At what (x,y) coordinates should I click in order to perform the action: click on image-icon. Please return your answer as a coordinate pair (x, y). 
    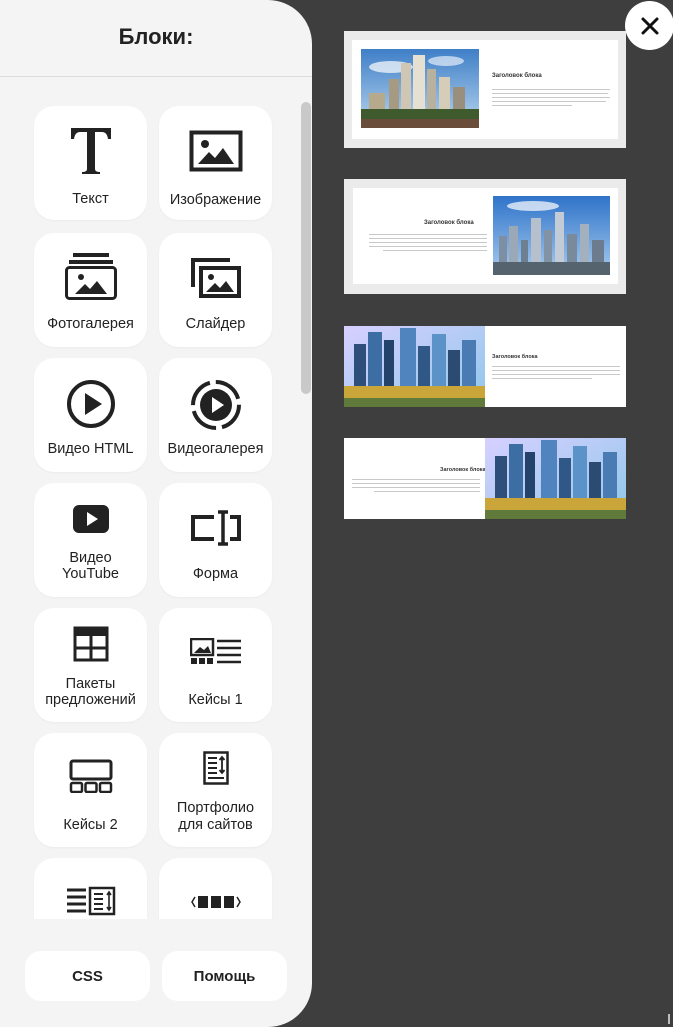
    Looking at the image, I should click on (215, 151).